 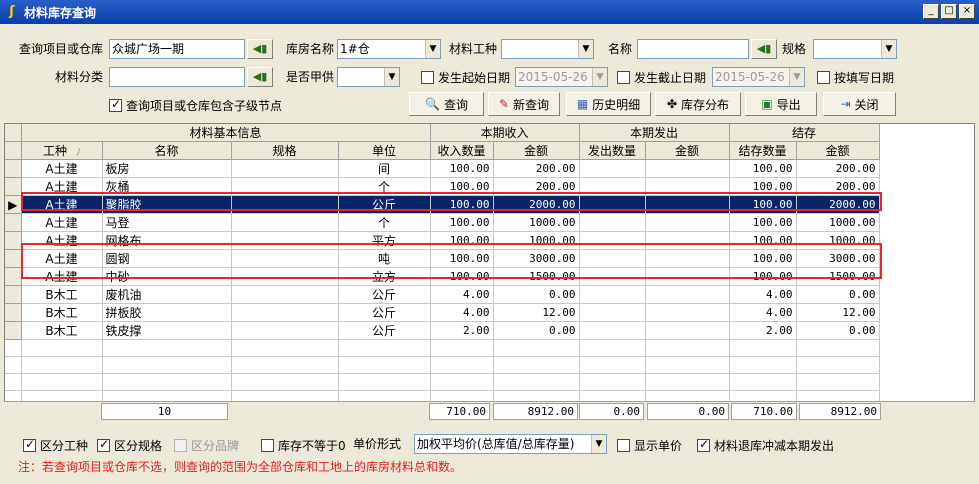 I want to click on cell-unit: 立方, so click(x=384, y=276).